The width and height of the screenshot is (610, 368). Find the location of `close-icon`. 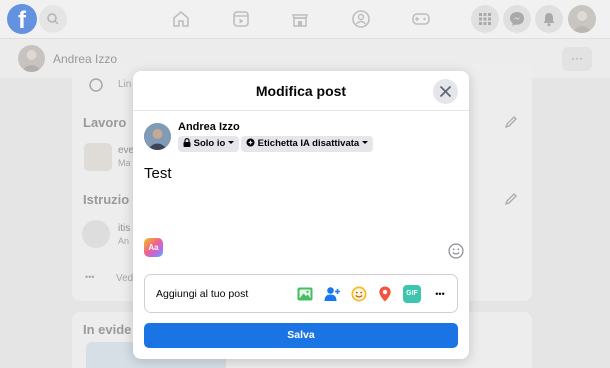

close-icon is located at coordinates (445, 91).